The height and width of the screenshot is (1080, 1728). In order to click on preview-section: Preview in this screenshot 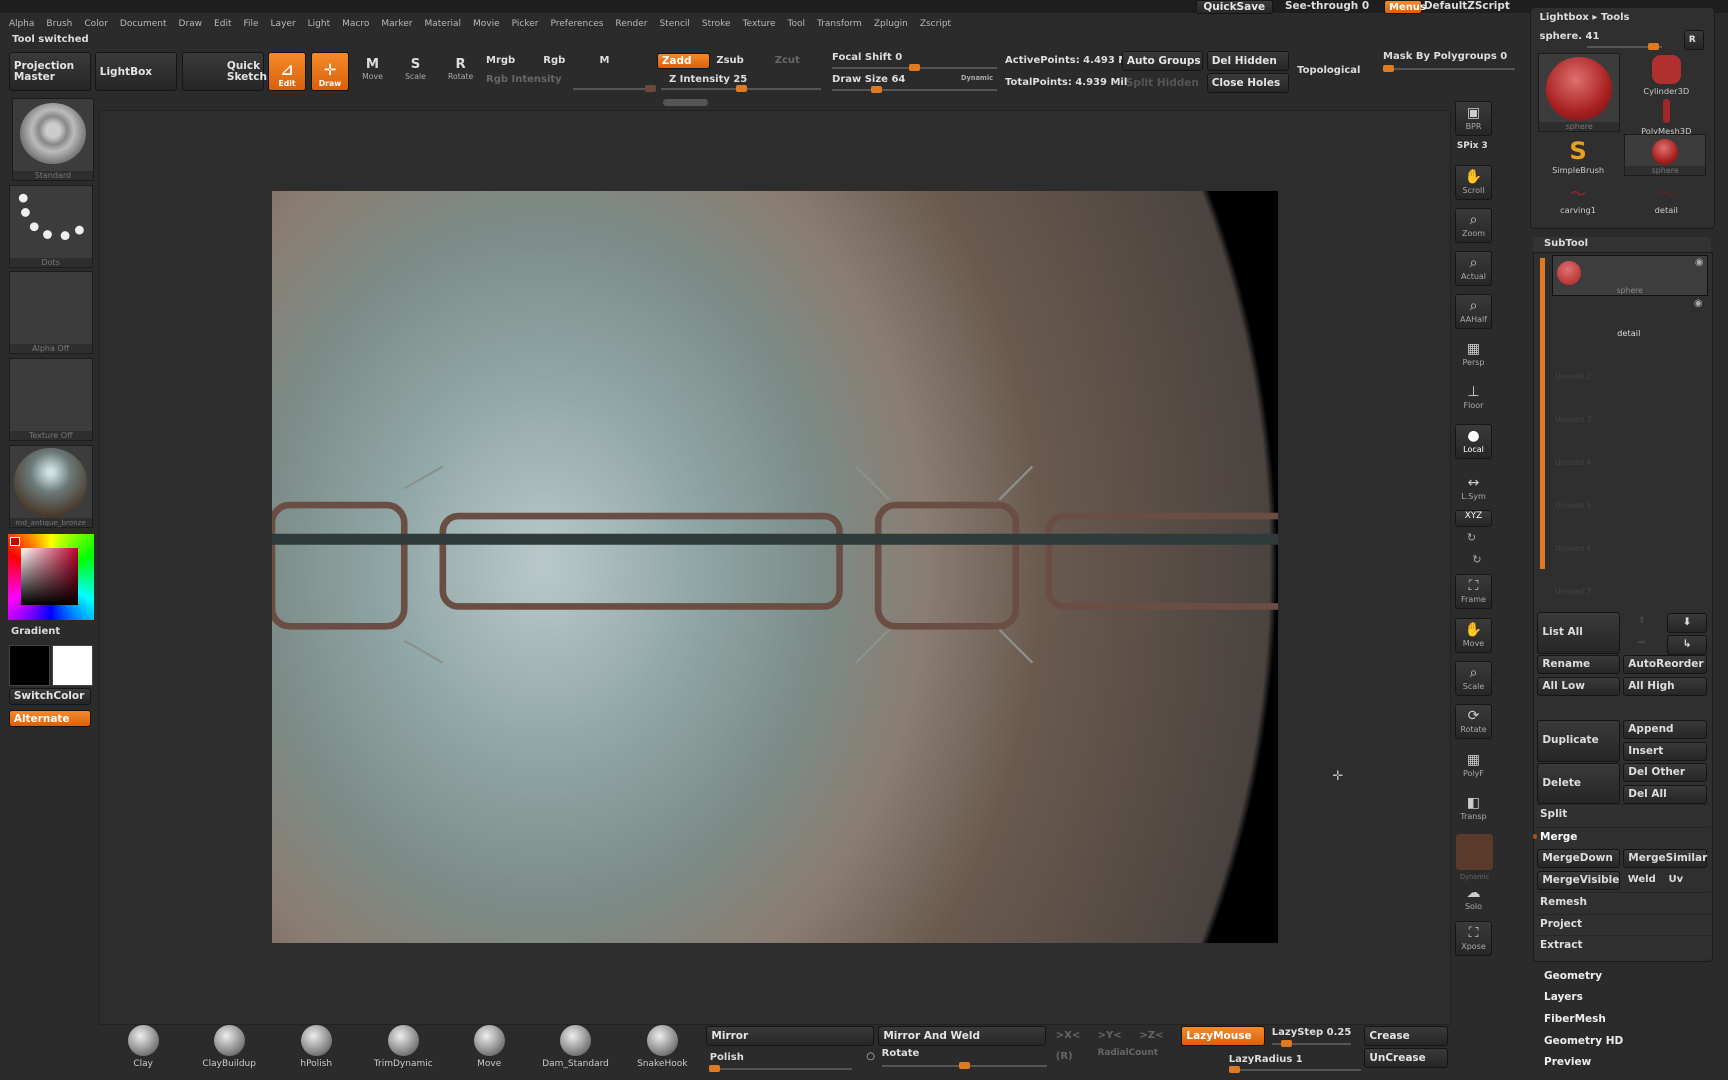, I will do `click(1567, 1062)`.